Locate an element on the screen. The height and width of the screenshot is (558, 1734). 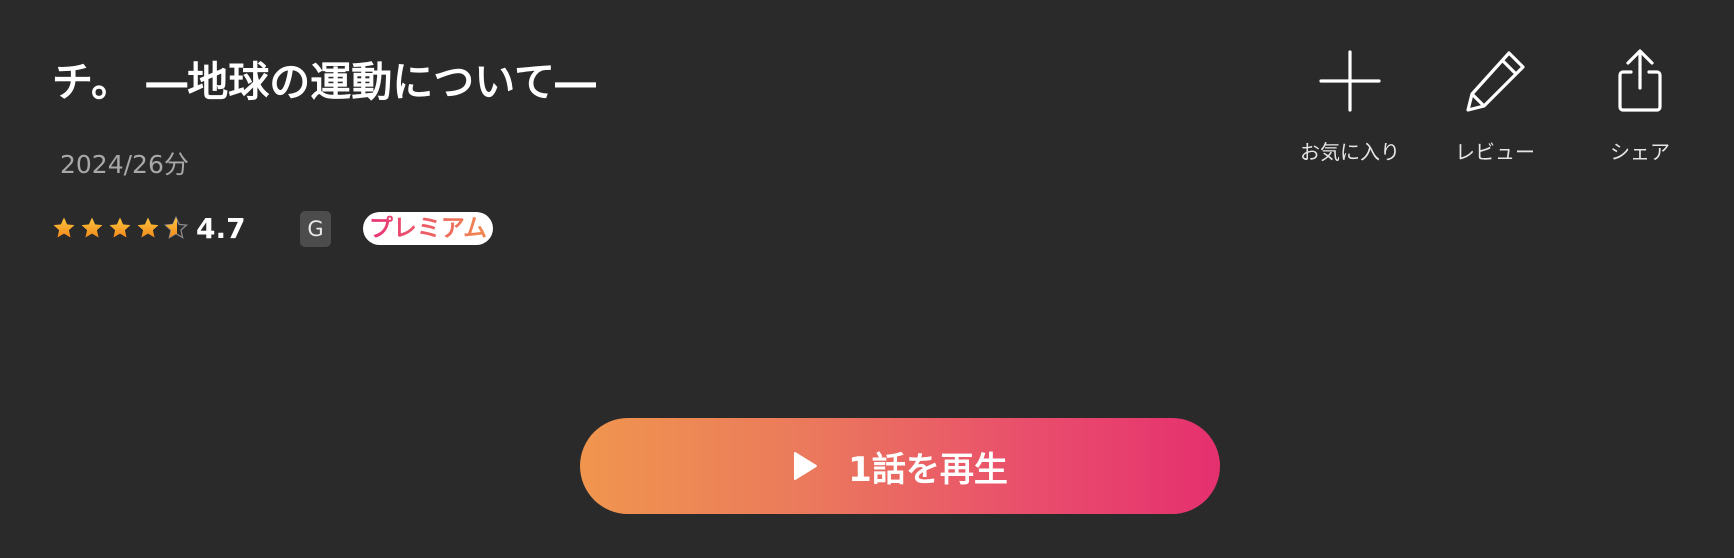
play-episode-button: 1話を再生 is located at coordinates (900, 466).